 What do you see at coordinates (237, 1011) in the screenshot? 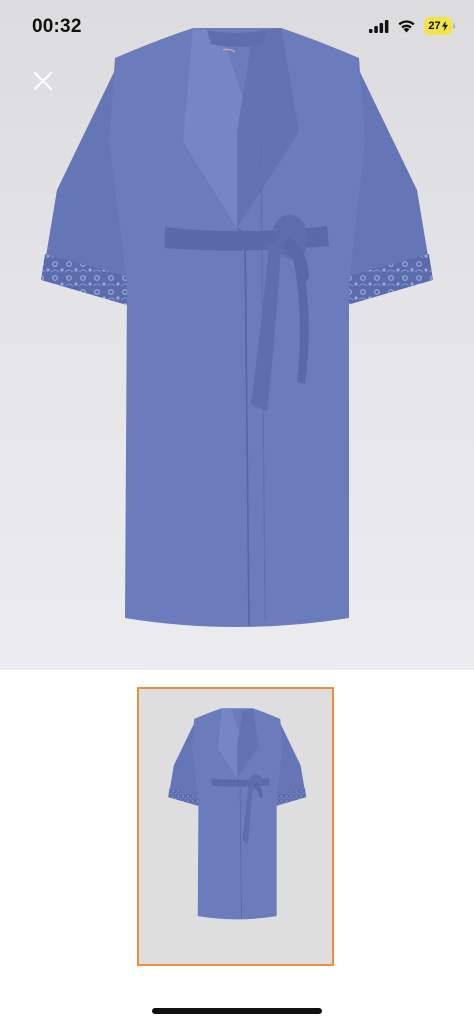
I see `home-indicator` at bounding box center [237, 1011].